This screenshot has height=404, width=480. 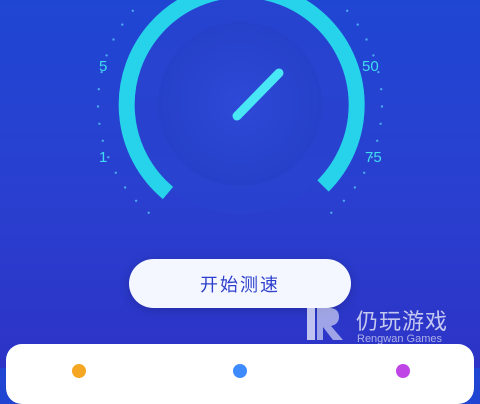 What do you see at coordinates (402, 322) in the screenshot?
I see `watermark-name-cn: 仍玩游戏` at bounding box center [402, 322].